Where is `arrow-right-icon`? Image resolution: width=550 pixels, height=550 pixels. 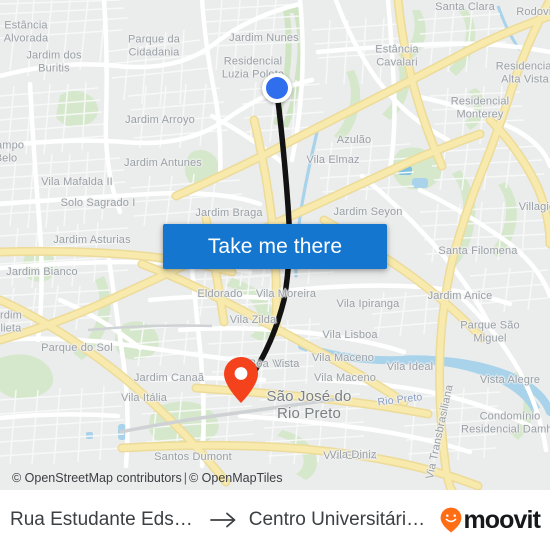
arrow-right-icon is located at coordinates (222, 520).